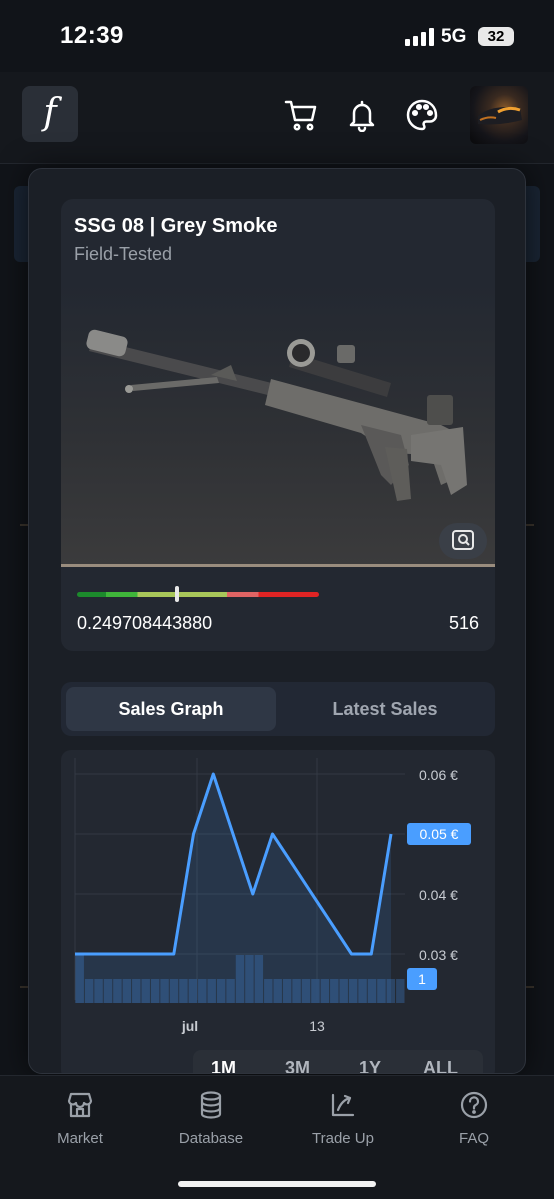 The image size is (554, 1199). Describe the element at coordinates (177, 594) in the screenshot. I see `float-marker` at that location.